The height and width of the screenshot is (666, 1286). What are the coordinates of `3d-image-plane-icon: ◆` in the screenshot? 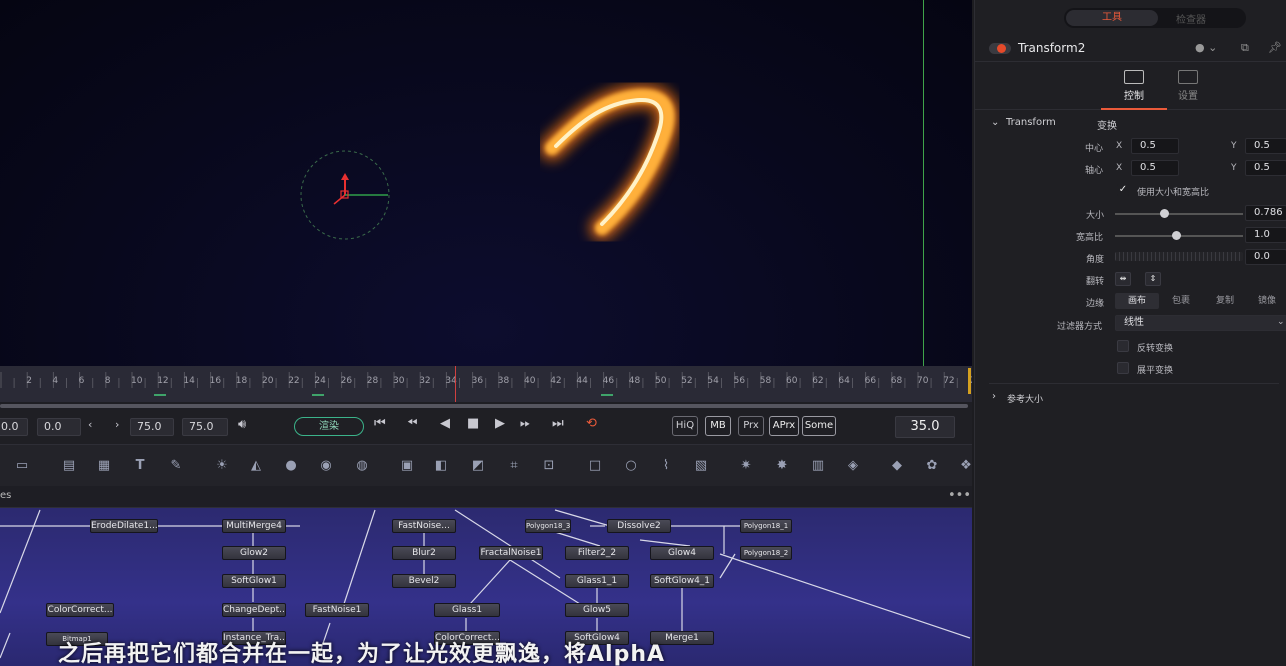 It's located at (897, 466).